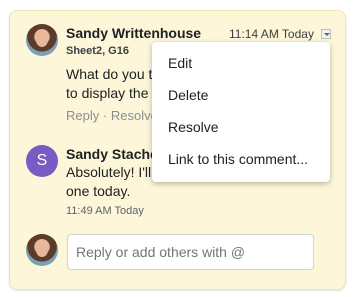  I want to click on comment-actions: Reply · Resolve, so click(112, 115).